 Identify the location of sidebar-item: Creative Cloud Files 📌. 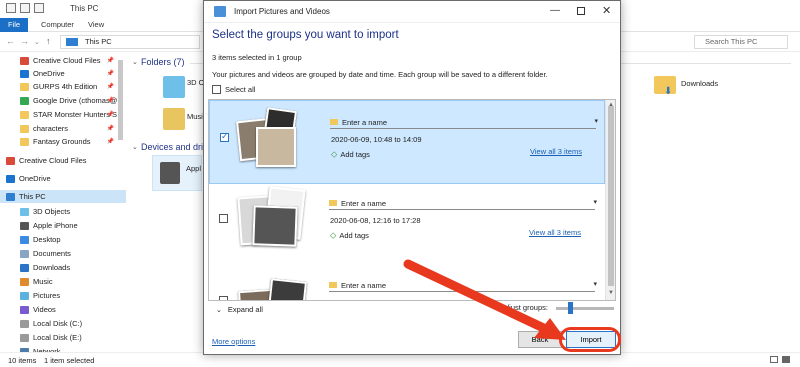
(63, 60).